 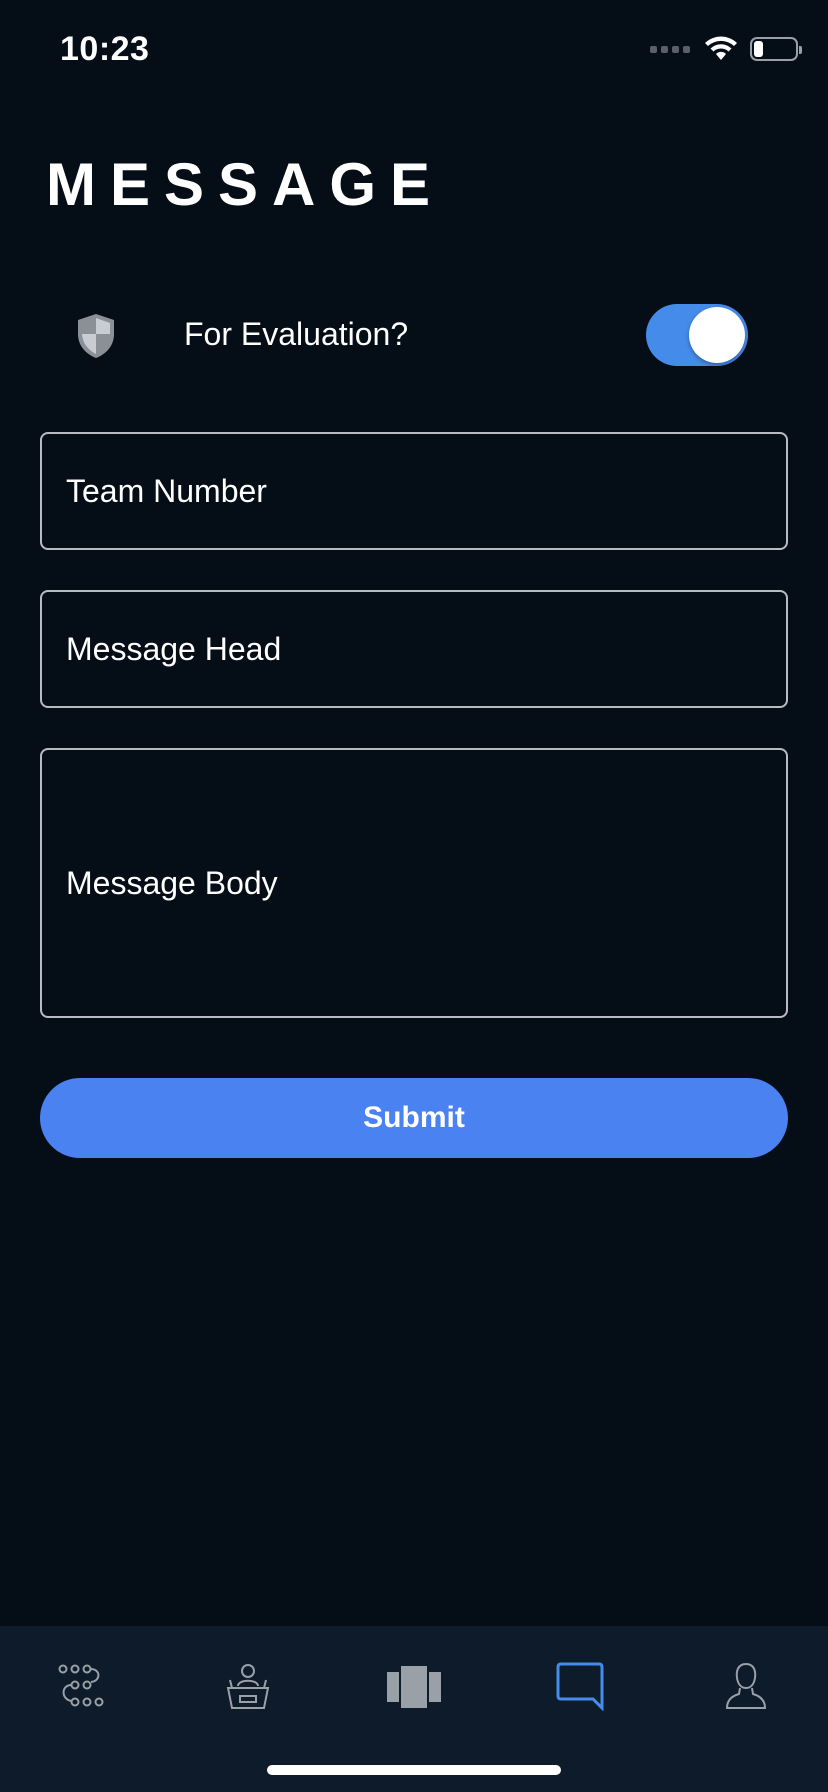 I want to click on evaluation-row: For Evaluation?, so click(x=414, y=336).